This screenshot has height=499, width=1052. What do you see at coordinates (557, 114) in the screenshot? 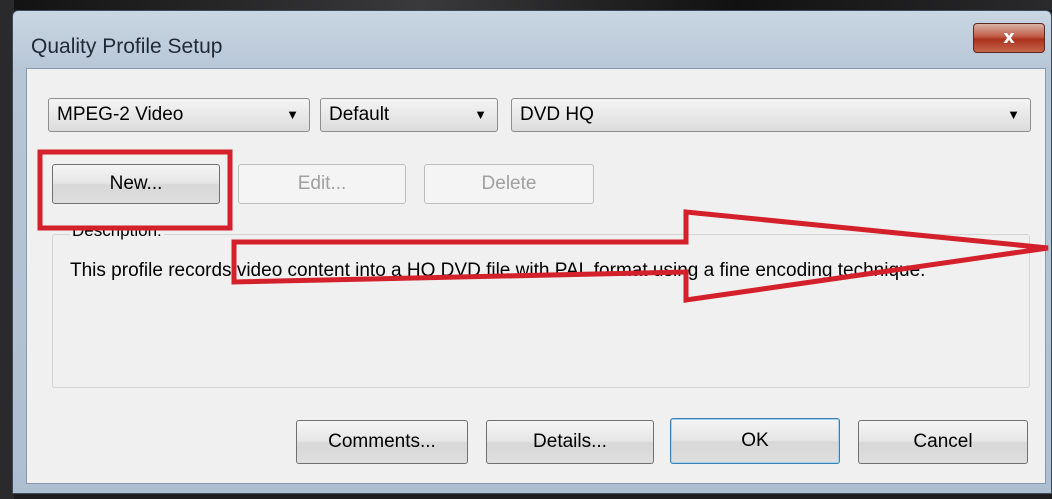
I see `profile-dropdown-value: DVD HQ` at bounding box center [557, 114].